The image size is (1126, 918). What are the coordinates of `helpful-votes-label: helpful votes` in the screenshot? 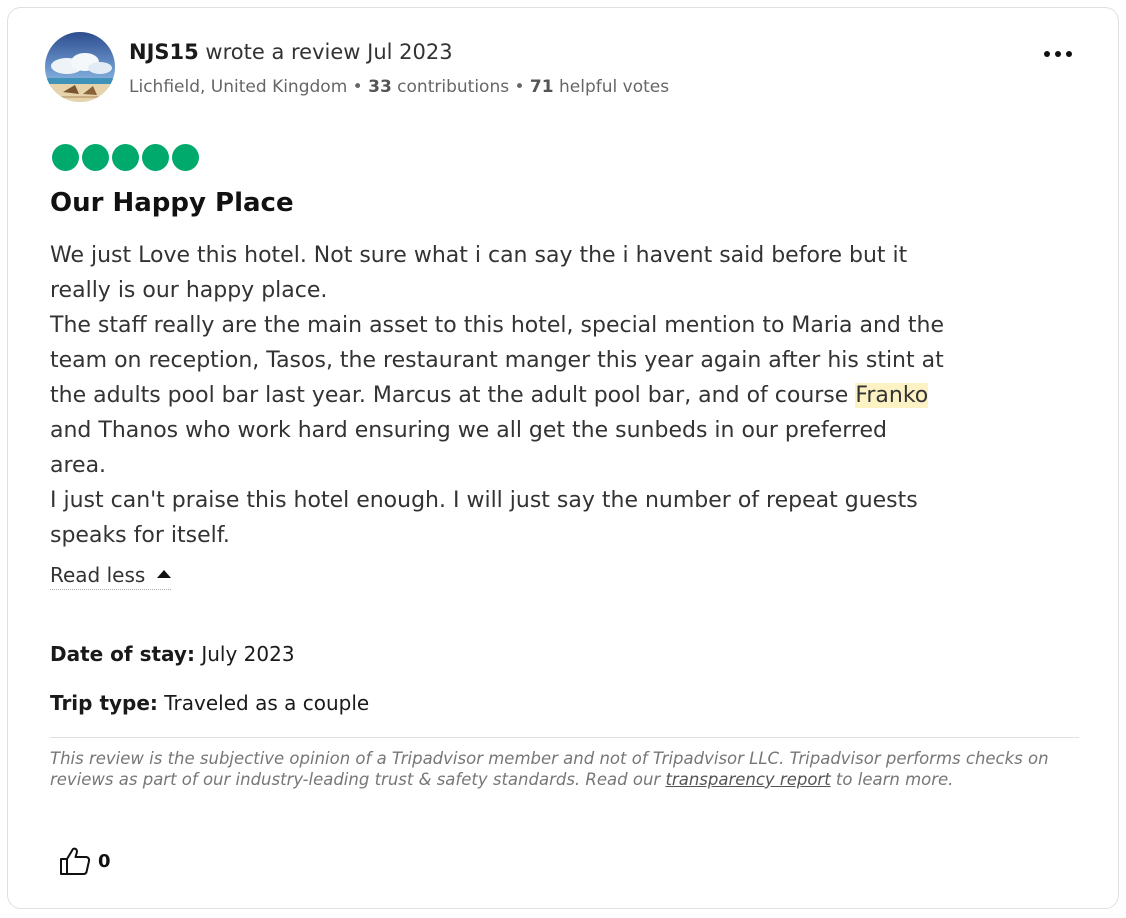 It's located at (611, 87).